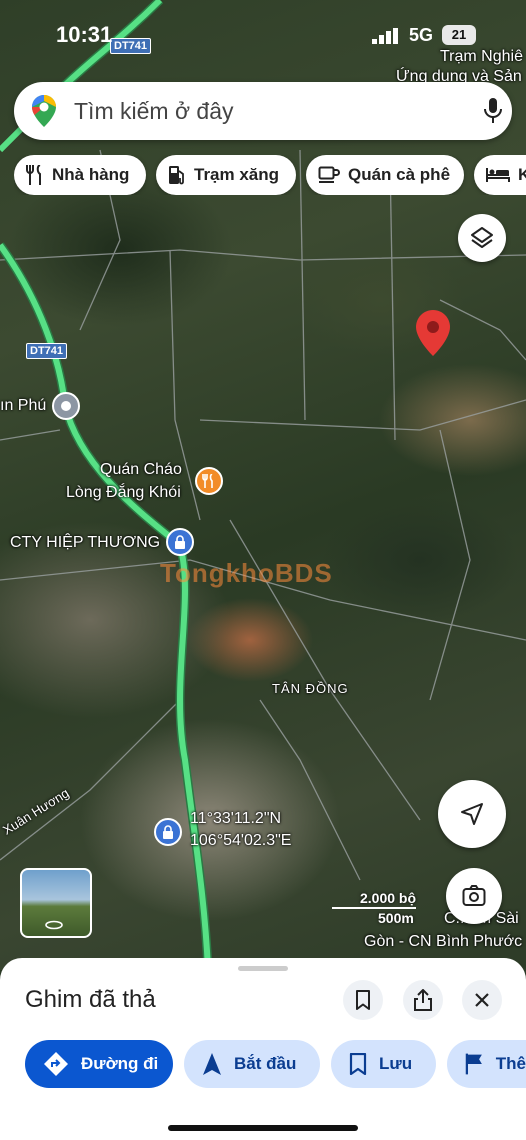  I want to click on save-button, so click(363, 1000).